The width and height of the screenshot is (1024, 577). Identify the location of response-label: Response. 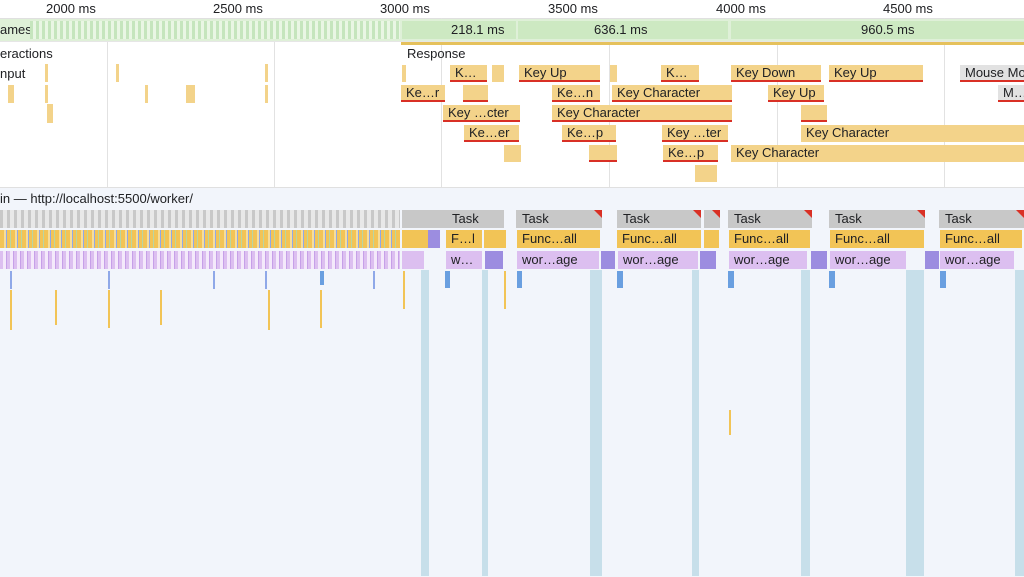
(436, 53).